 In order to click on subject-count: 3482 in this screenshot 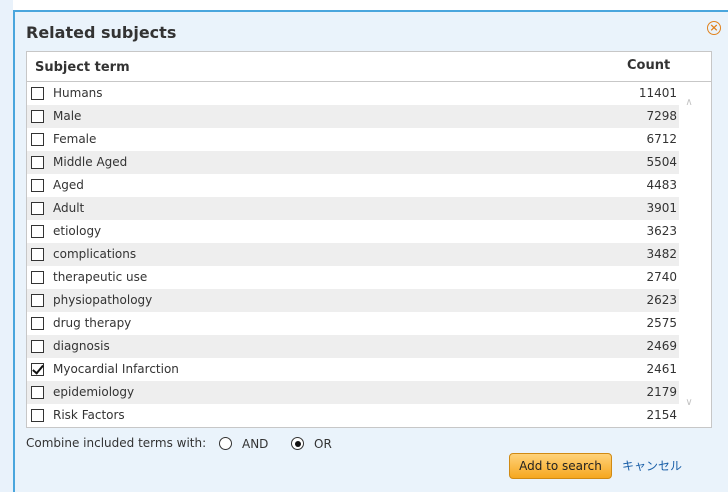, I will do `click(661, 254)`.